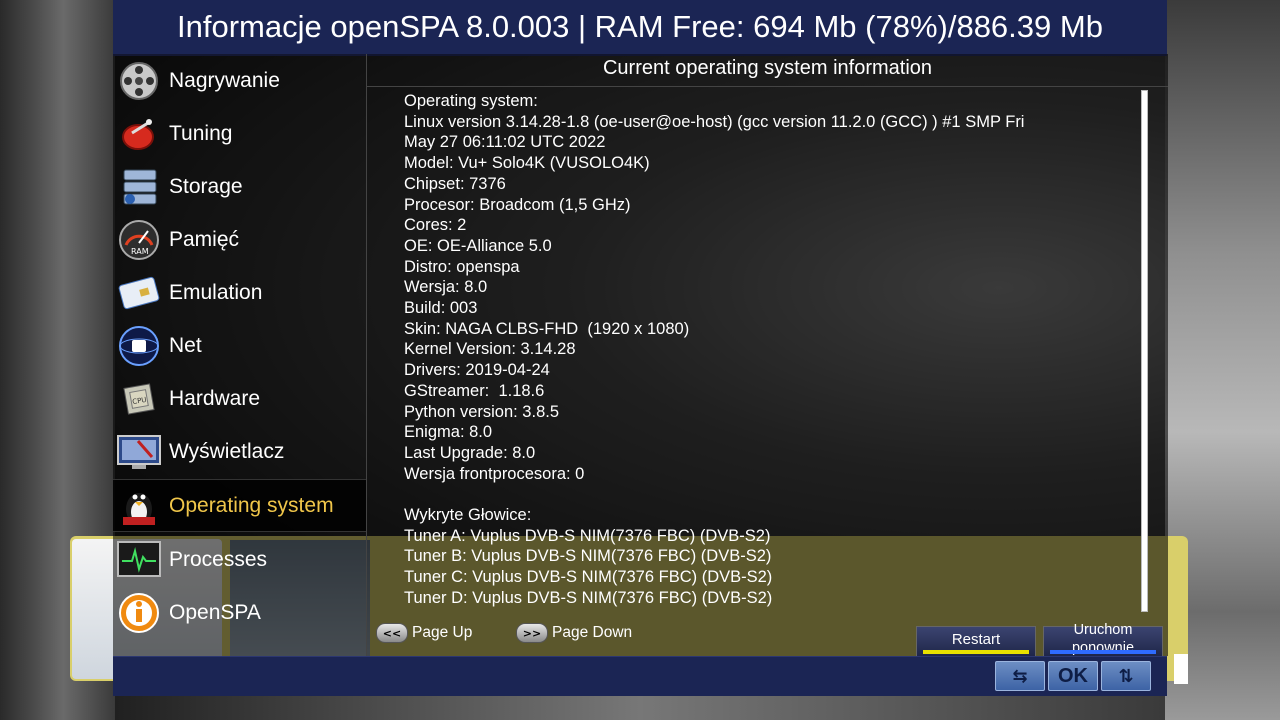  Describe the element at coordinates (470, 452) in the screenshot. I see `info-line: Last Upgrade: 8.0` at that location.